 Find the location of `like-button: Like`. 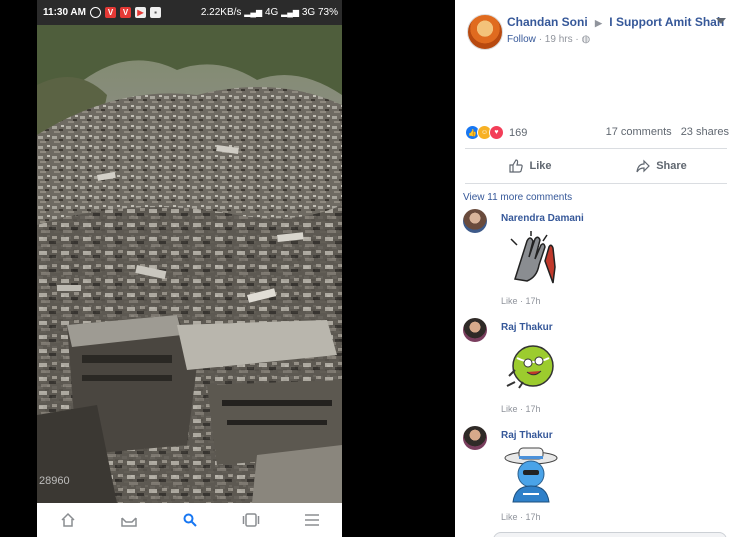

like-button: Like is located at coordinates (530, 166).